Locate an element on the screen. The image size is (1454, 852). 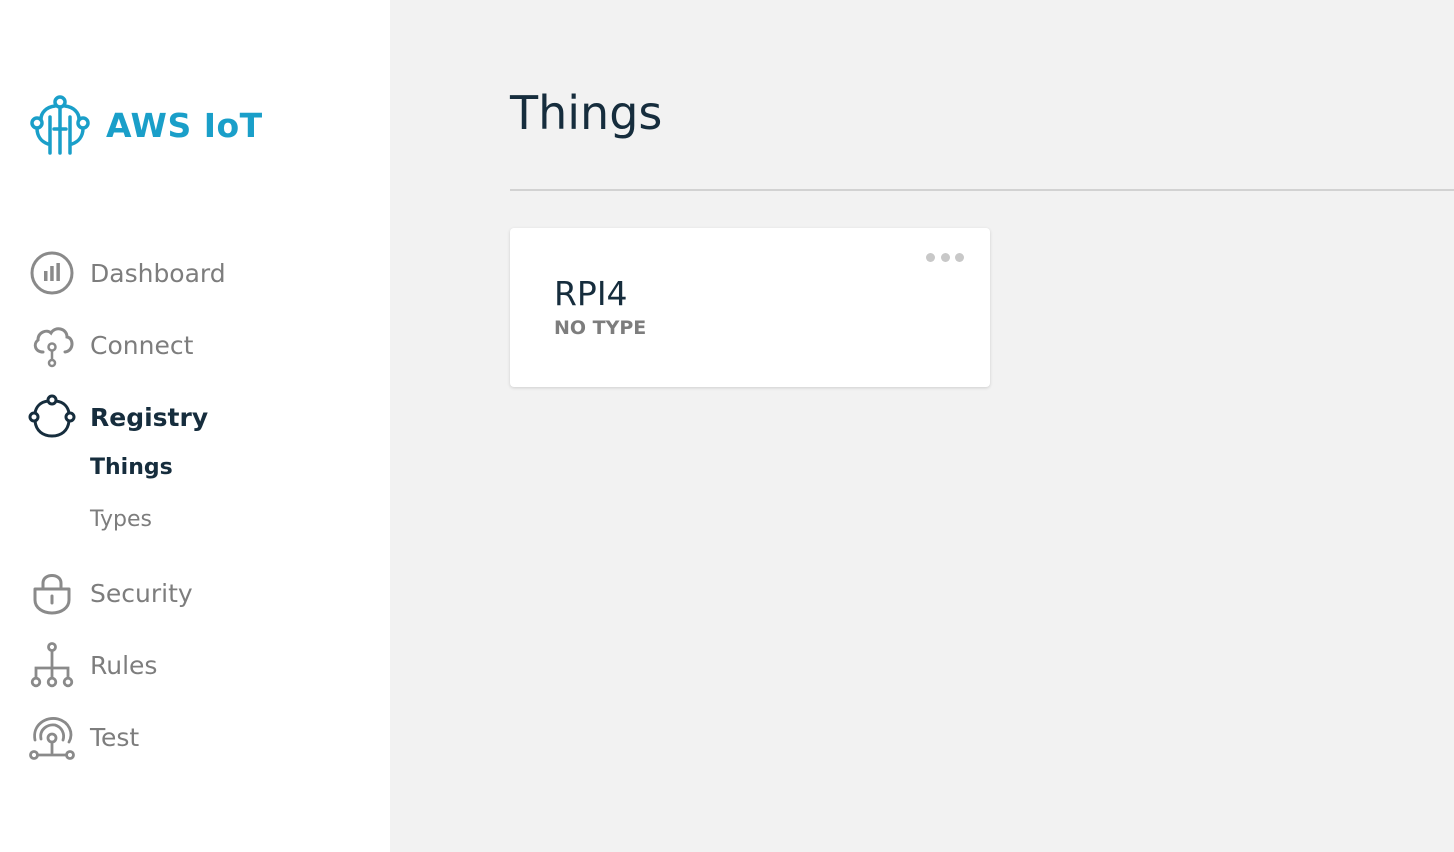
broadcast-test-icon is located at coordinates (52, 737).